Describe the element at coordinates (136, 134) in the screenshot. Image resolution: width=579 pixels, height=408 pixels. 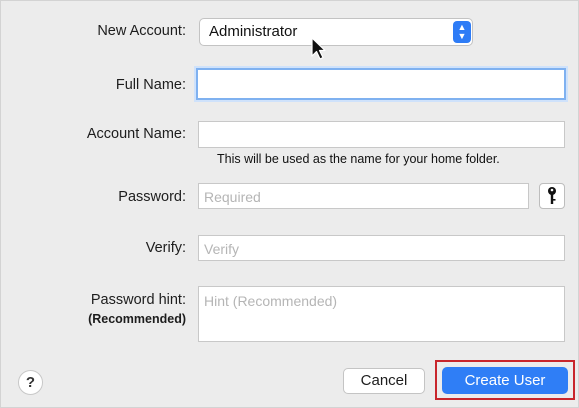
I see `account-name-label: Account Name:` at that location.